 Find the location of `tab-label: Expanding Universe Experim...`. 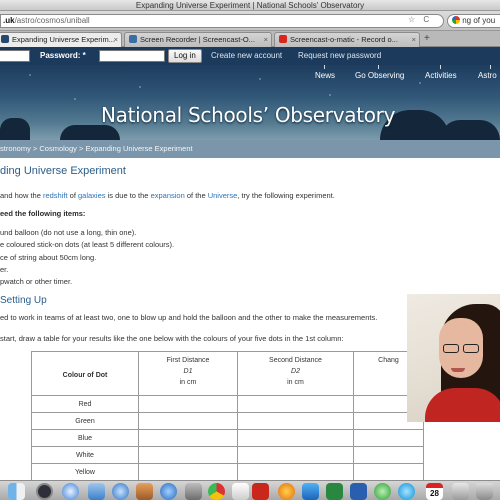

tab-label: Expanding Universe Experim... is located at coordinates (63, 39).